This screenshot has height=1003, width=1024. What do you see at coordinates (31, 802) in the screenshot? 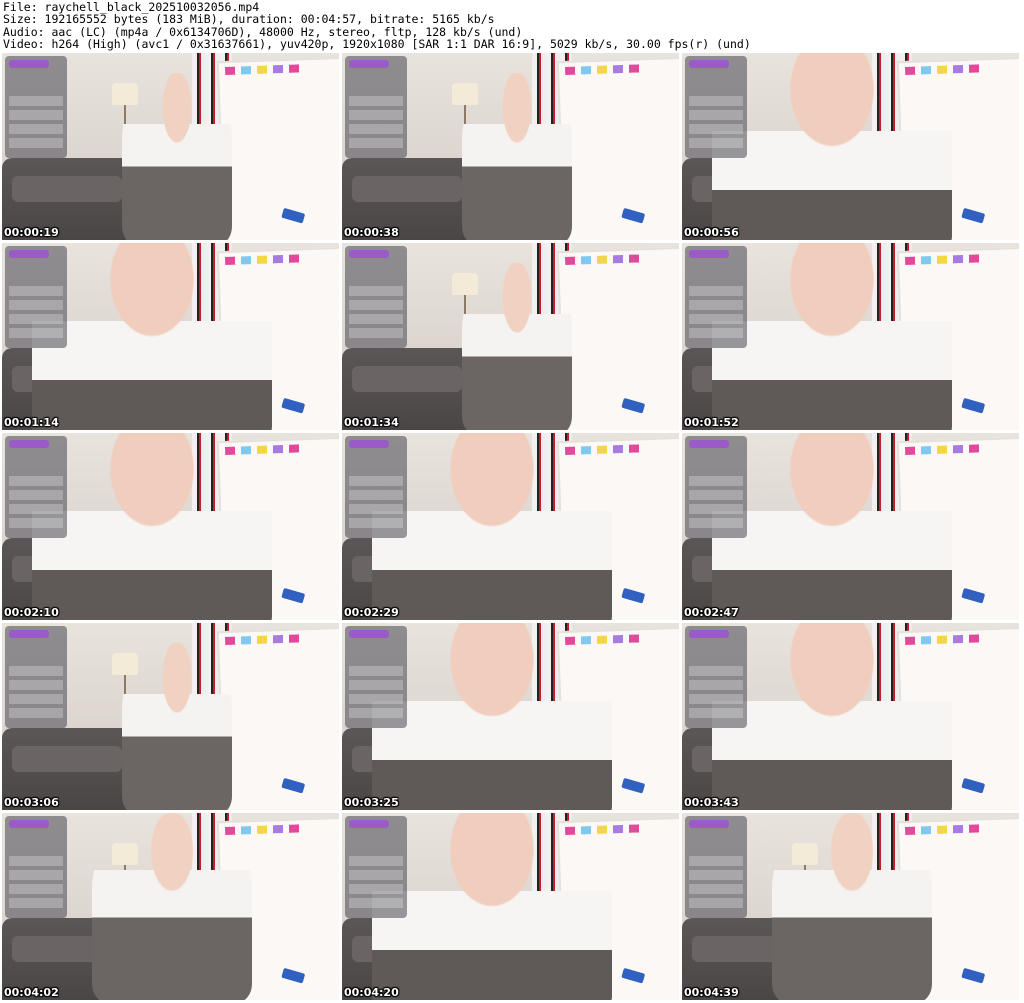
I see `timestamp-label: 00:03:06` at bounding box center [31, 802].